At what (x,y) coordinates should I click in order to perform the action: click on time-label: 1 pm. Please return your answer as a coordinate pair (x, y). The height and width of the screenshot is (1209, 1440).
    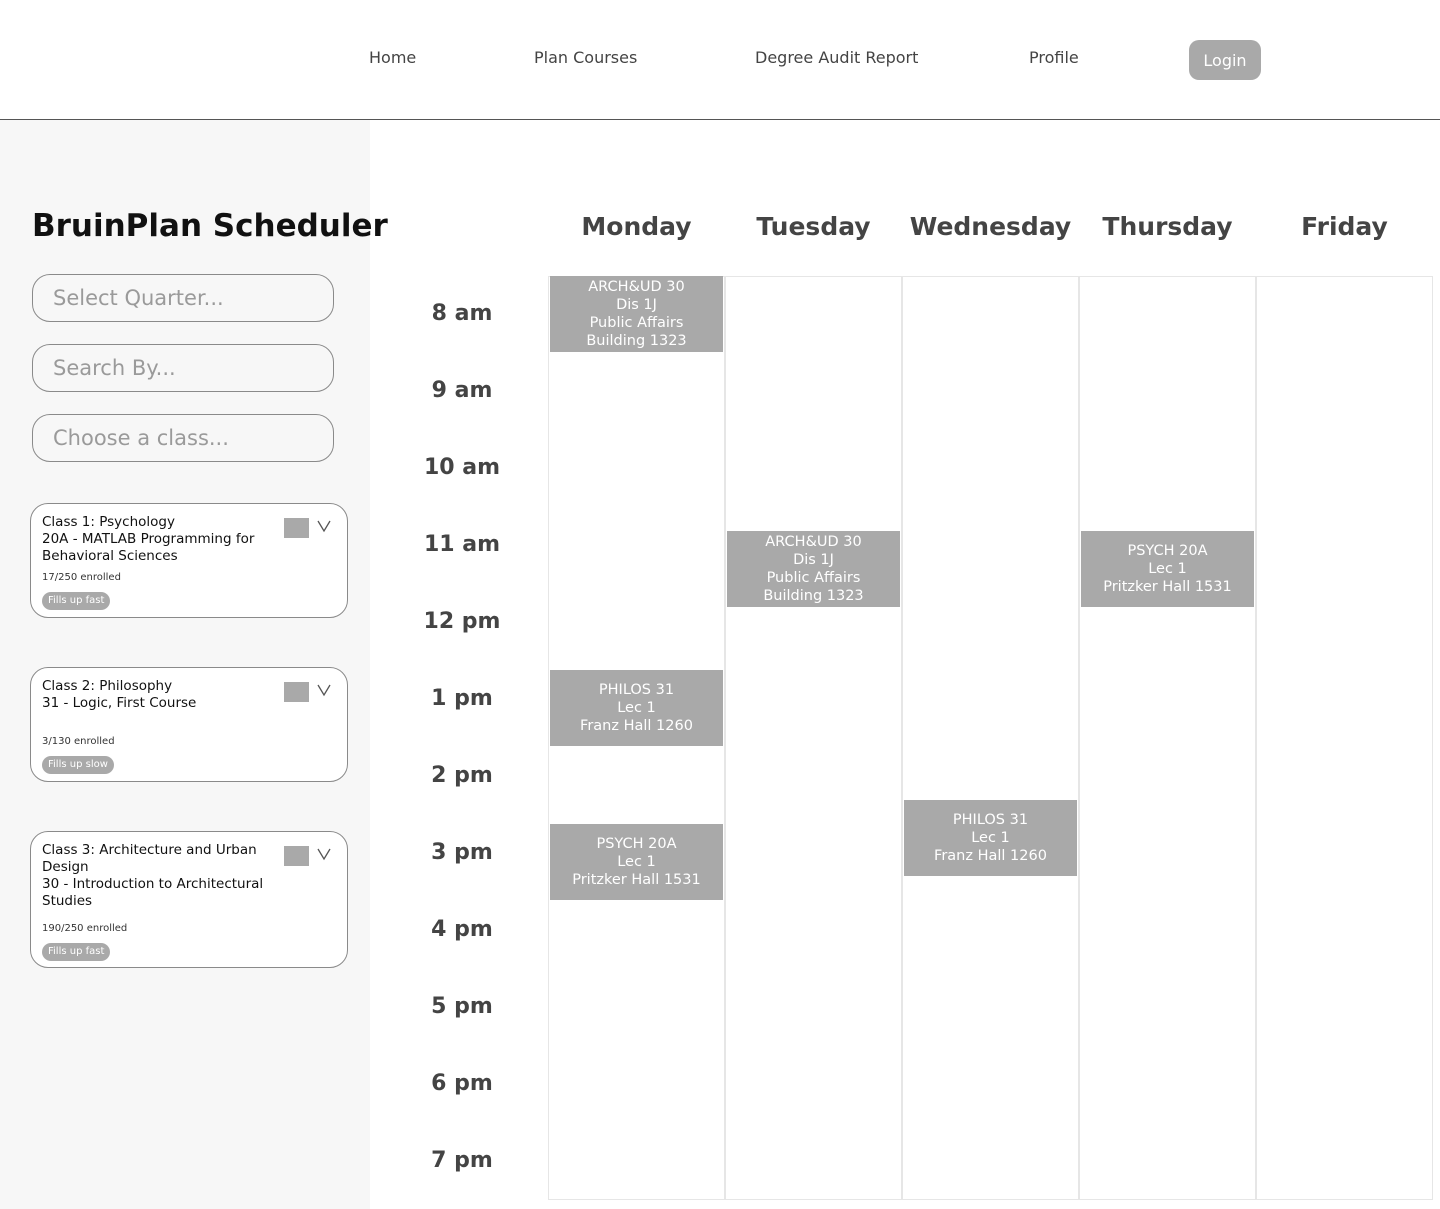
    Looking at the image, I should click on (462, 698).